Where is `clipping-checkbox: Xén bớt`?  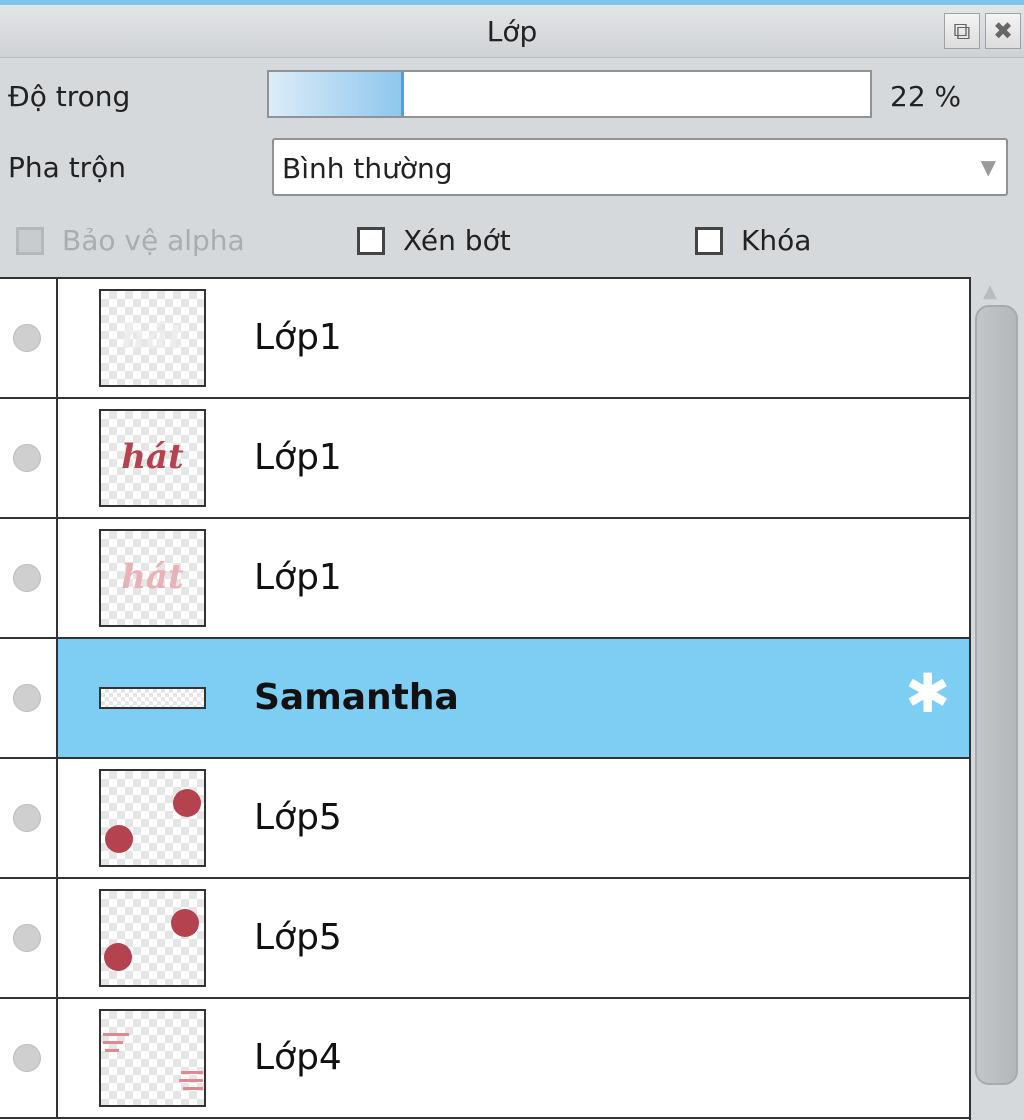
clipping-checkbox: Xén bớt is located at coordinates (434, 240).